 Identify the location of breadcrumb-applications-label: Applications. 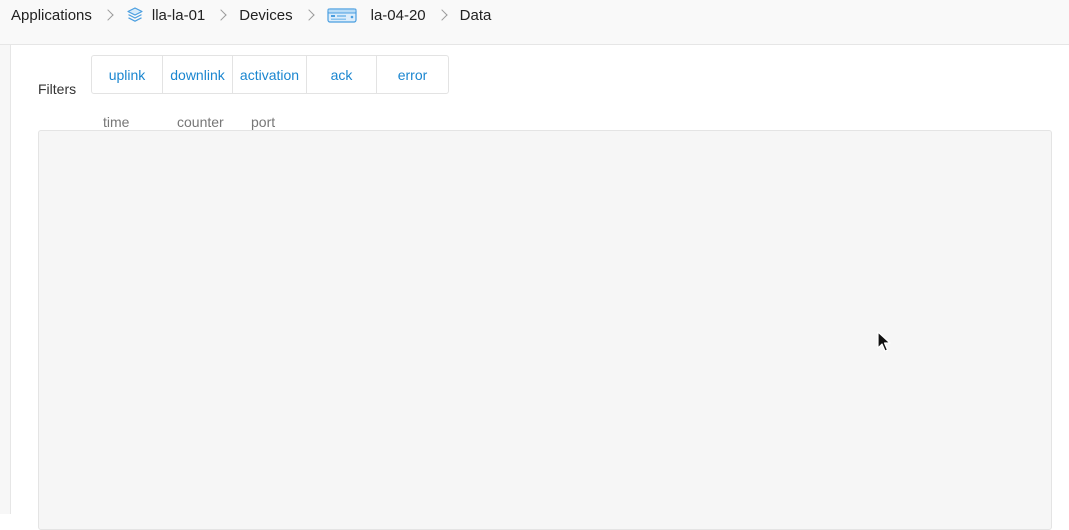
(51, 15).